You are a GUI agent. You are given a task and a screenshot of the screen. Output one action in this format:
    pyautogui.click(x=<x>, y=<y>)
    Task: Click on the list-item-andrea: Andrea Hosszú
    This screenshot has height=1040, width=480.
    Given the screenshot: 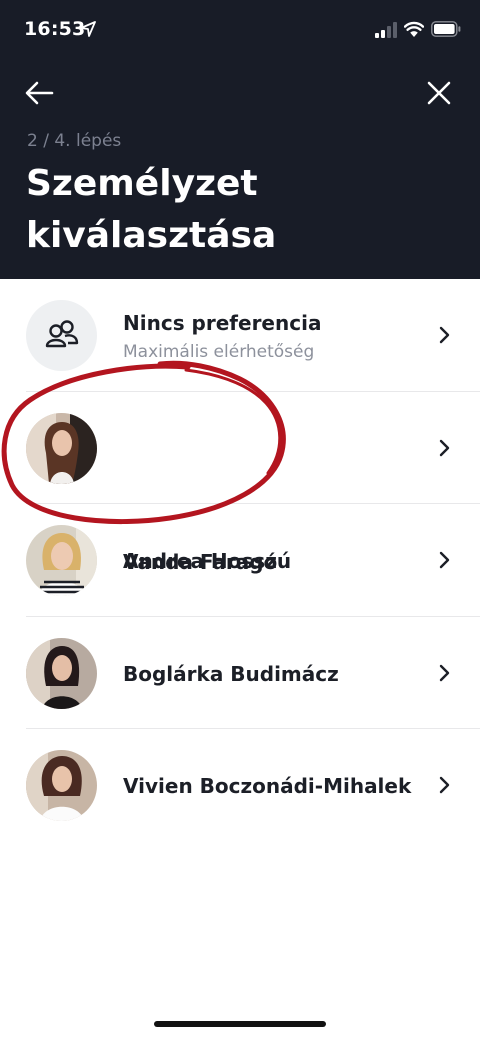 What is the action you would take?
    pyautogui.click(x=240, y=560)
    